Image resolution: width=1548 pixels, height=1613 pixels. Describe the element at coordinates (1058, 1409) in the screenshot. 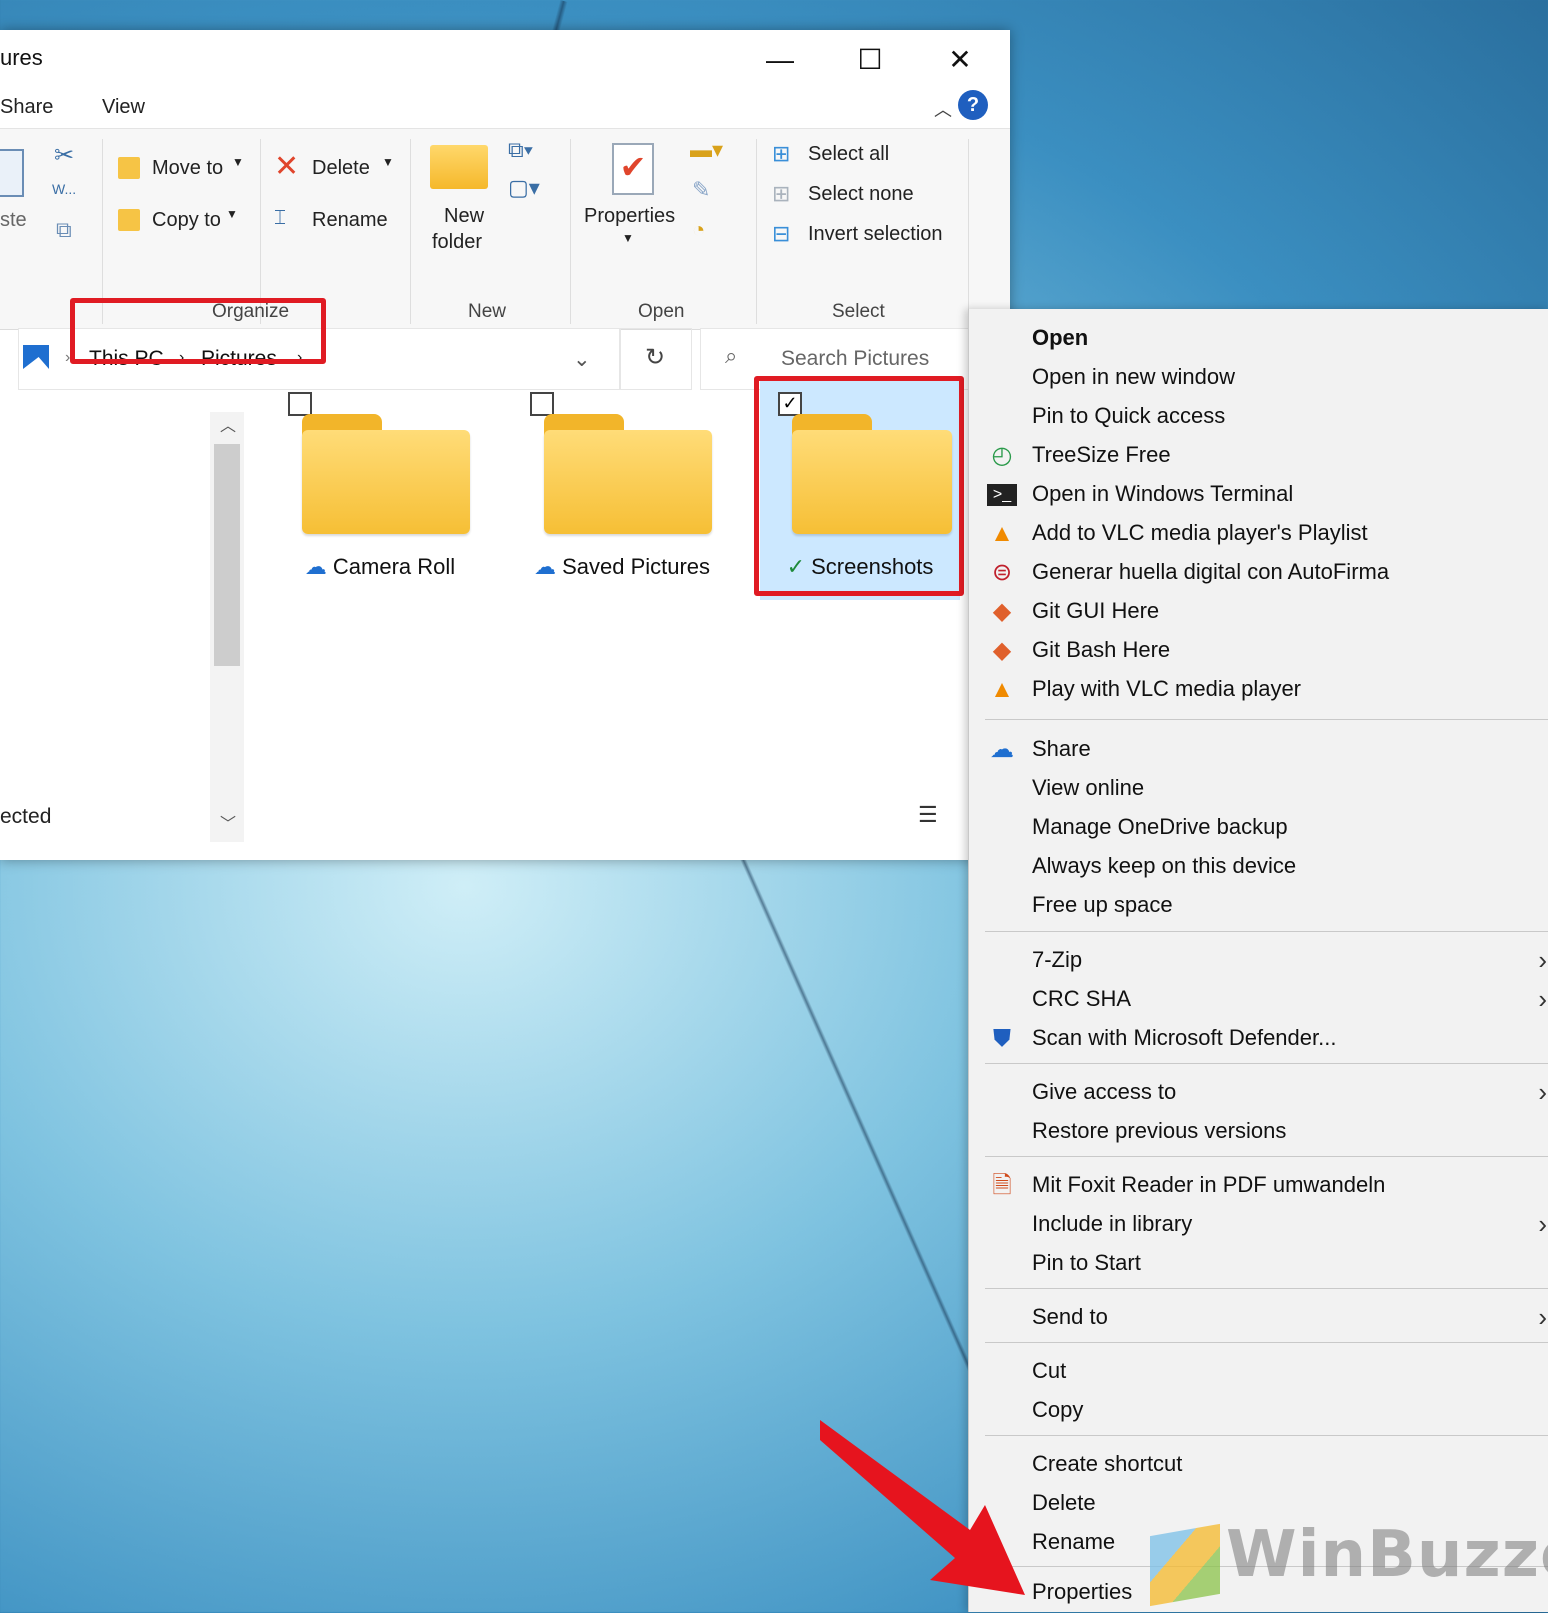

I see `menu-item-label: Copy` at that location.